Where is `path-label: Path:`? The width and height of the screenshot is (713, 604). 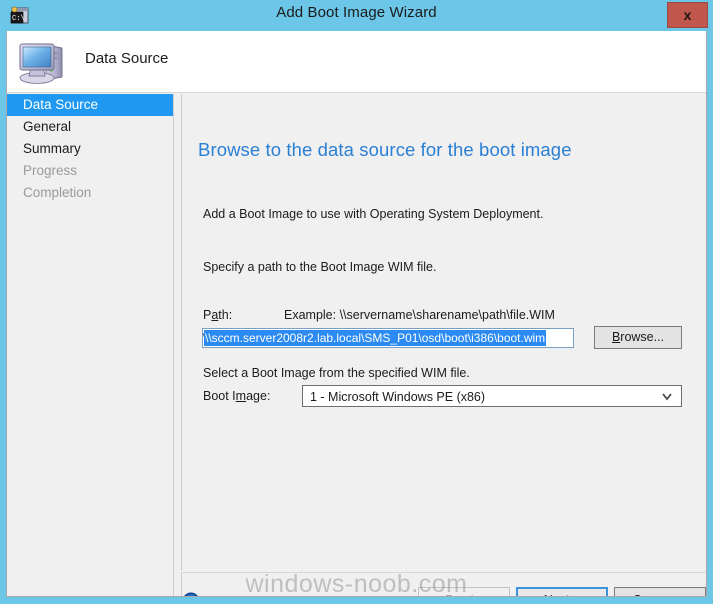 path-label: Path: is located at coordinates (218, 315).